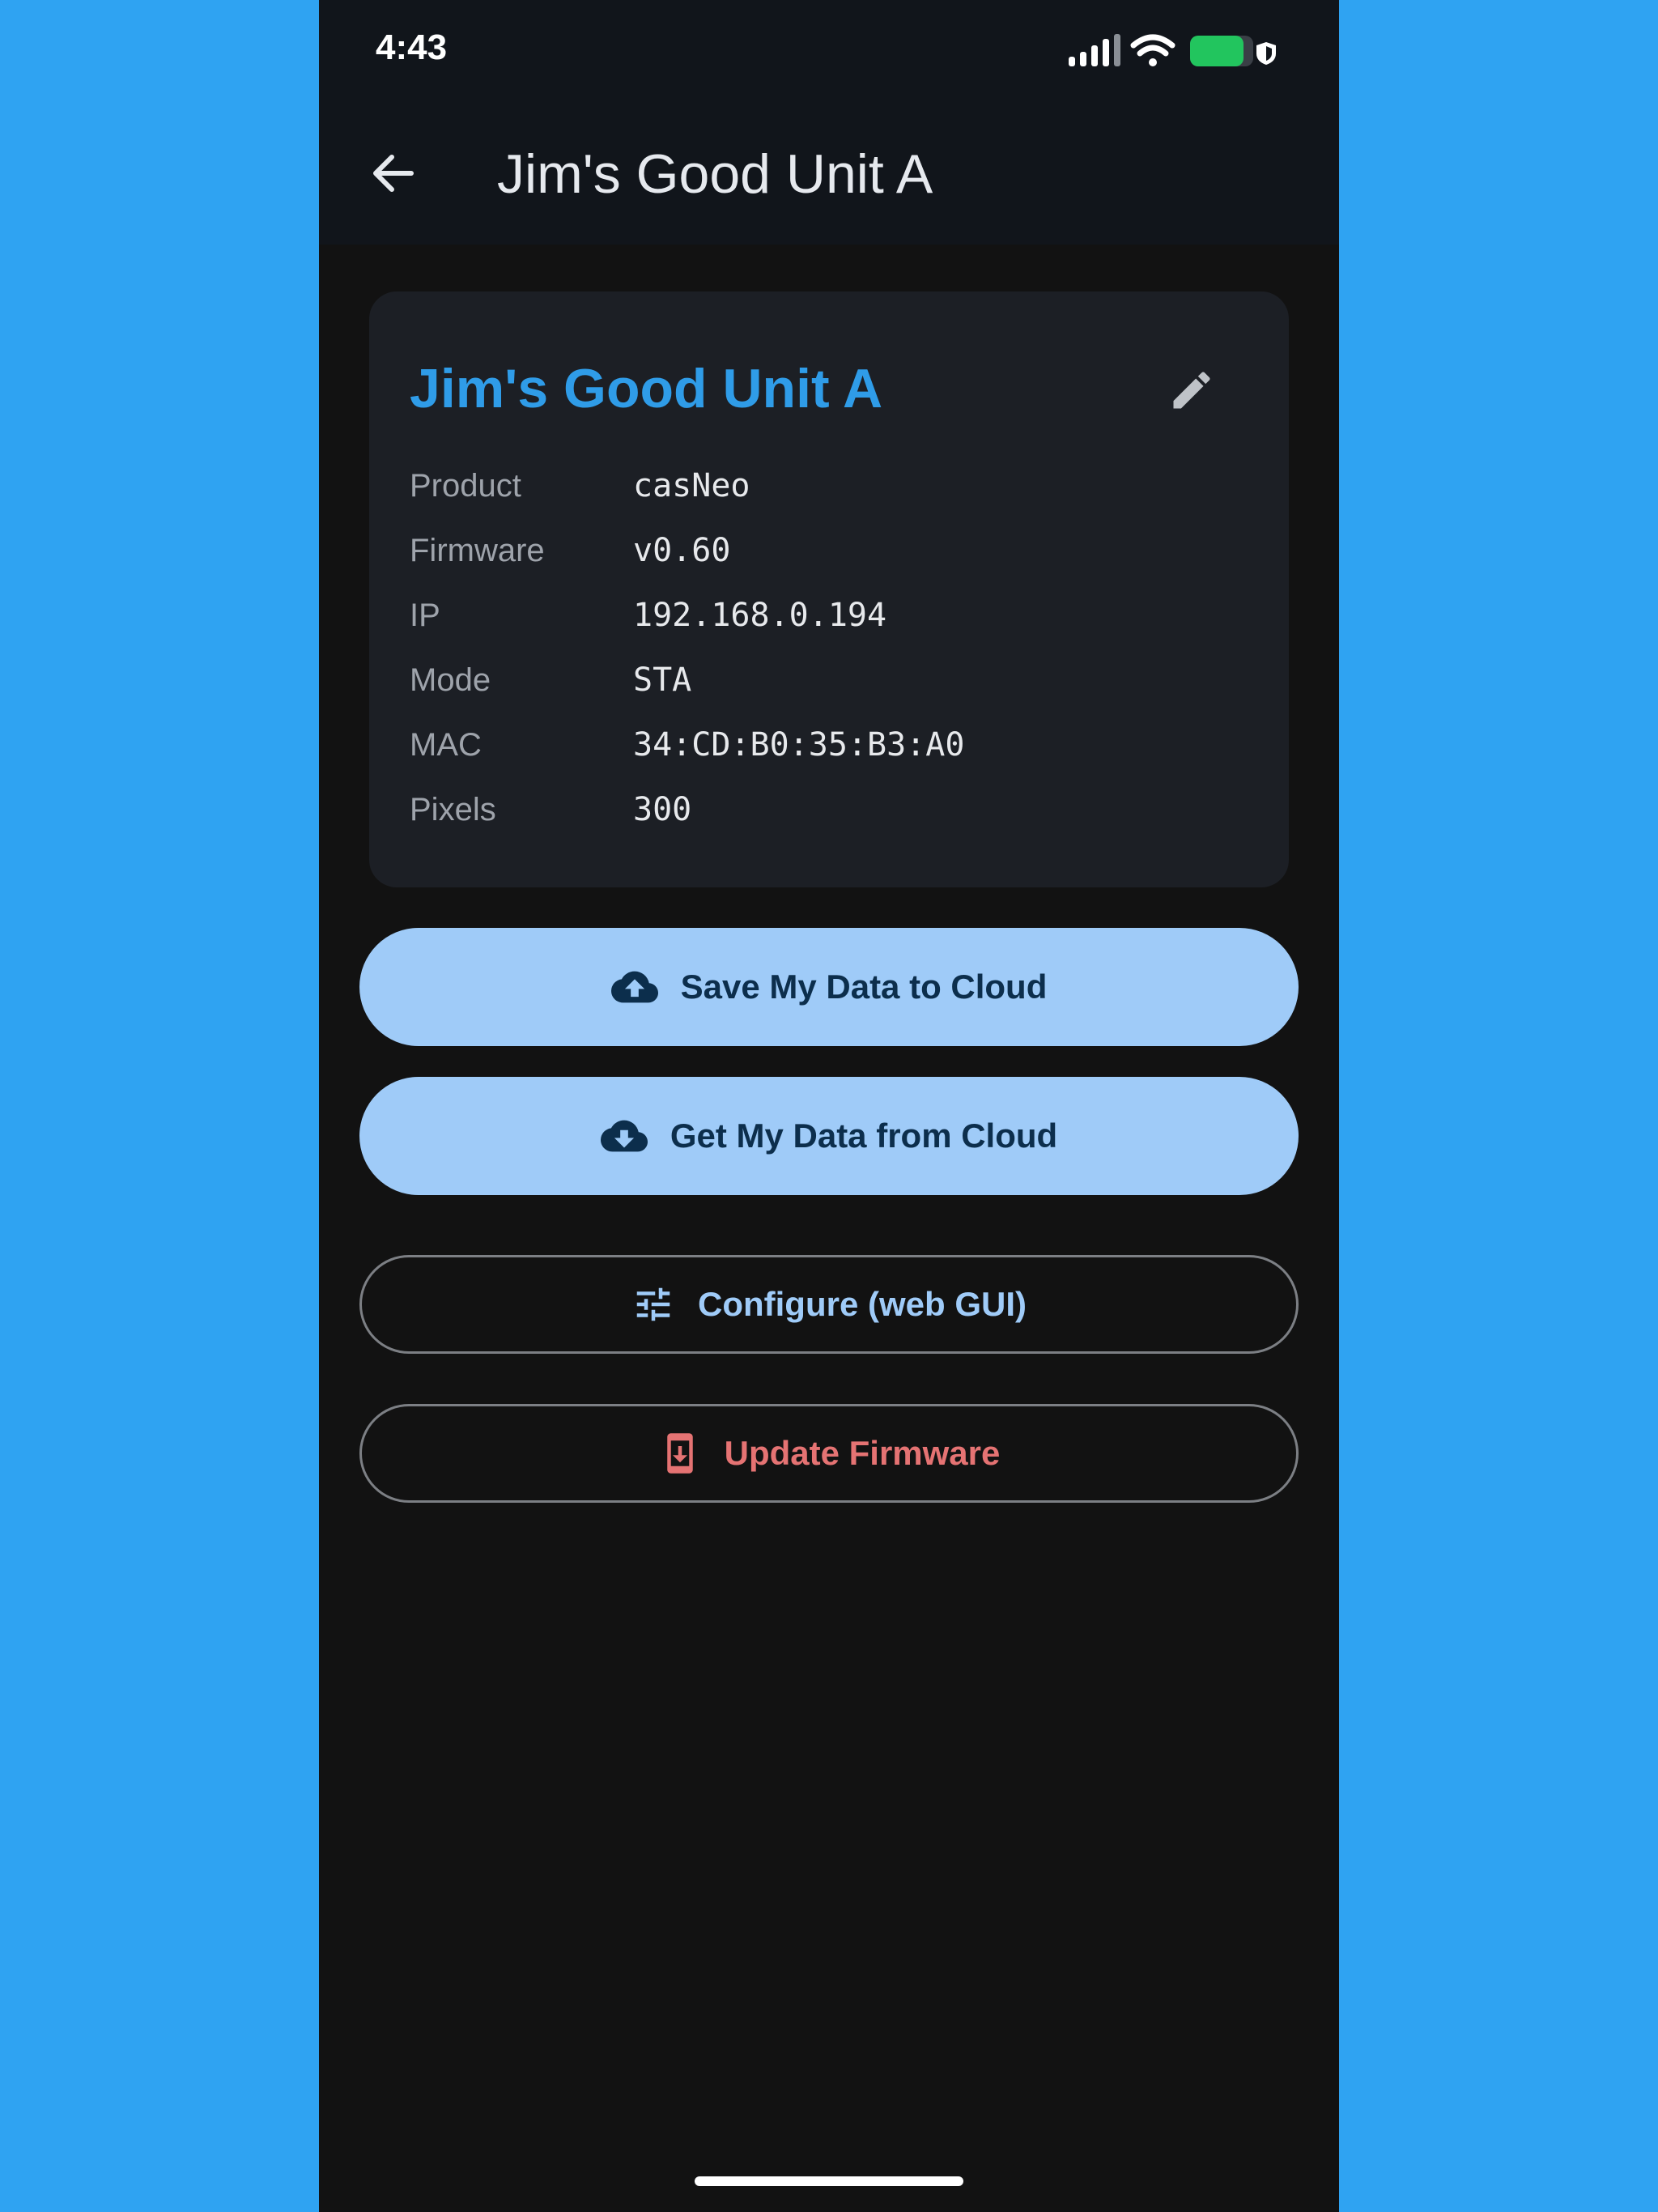 This screenshot has width=1658, height=2212. Describe the element at coordinates (715, 174) in the screenshot. I see `page-title: Jim's Good Unit A` at that location.